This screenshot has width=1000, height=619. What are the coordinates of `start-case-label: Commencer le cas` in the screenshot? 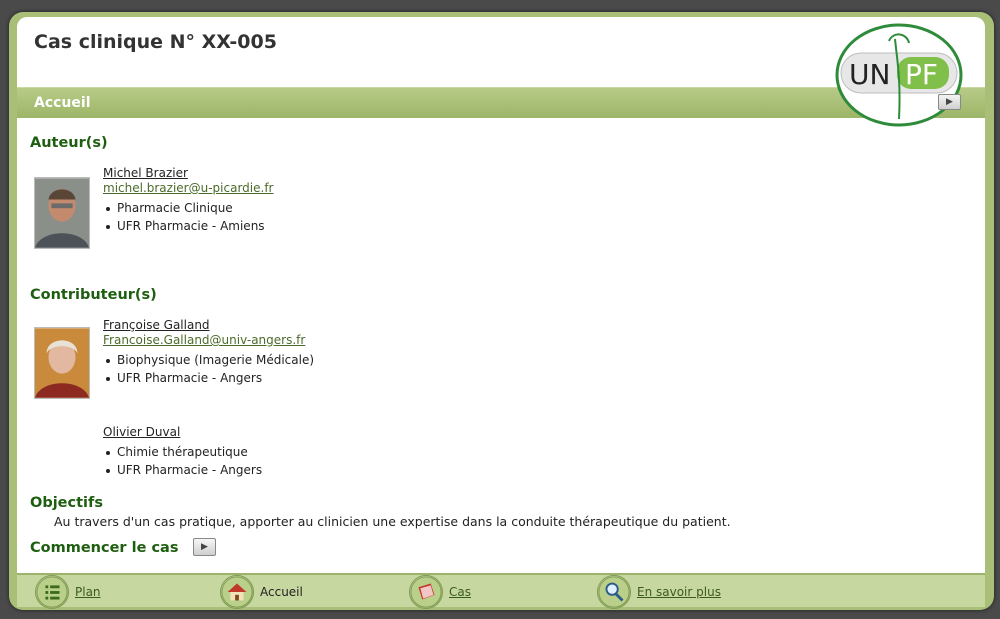 It's located at (104, 548).